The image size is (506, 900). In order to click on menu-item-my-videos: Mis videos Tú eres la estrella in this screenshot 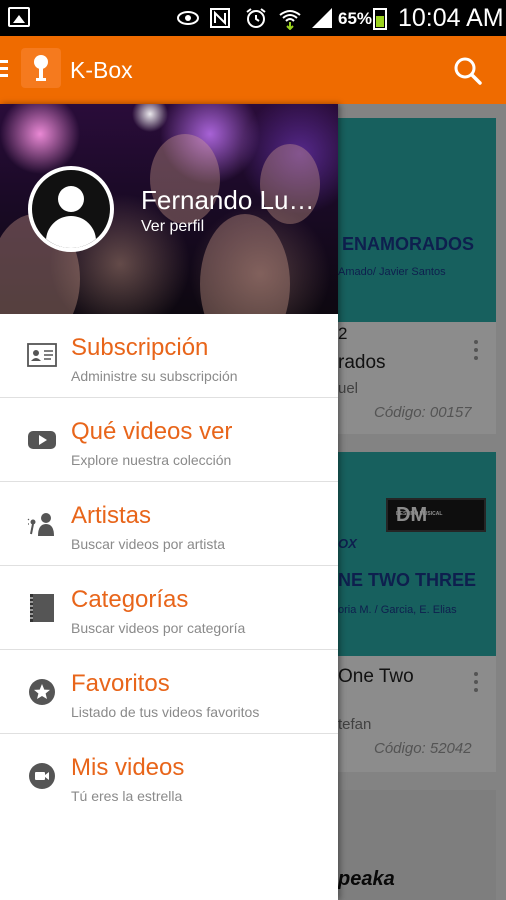, I will do `click(169, 776)`.